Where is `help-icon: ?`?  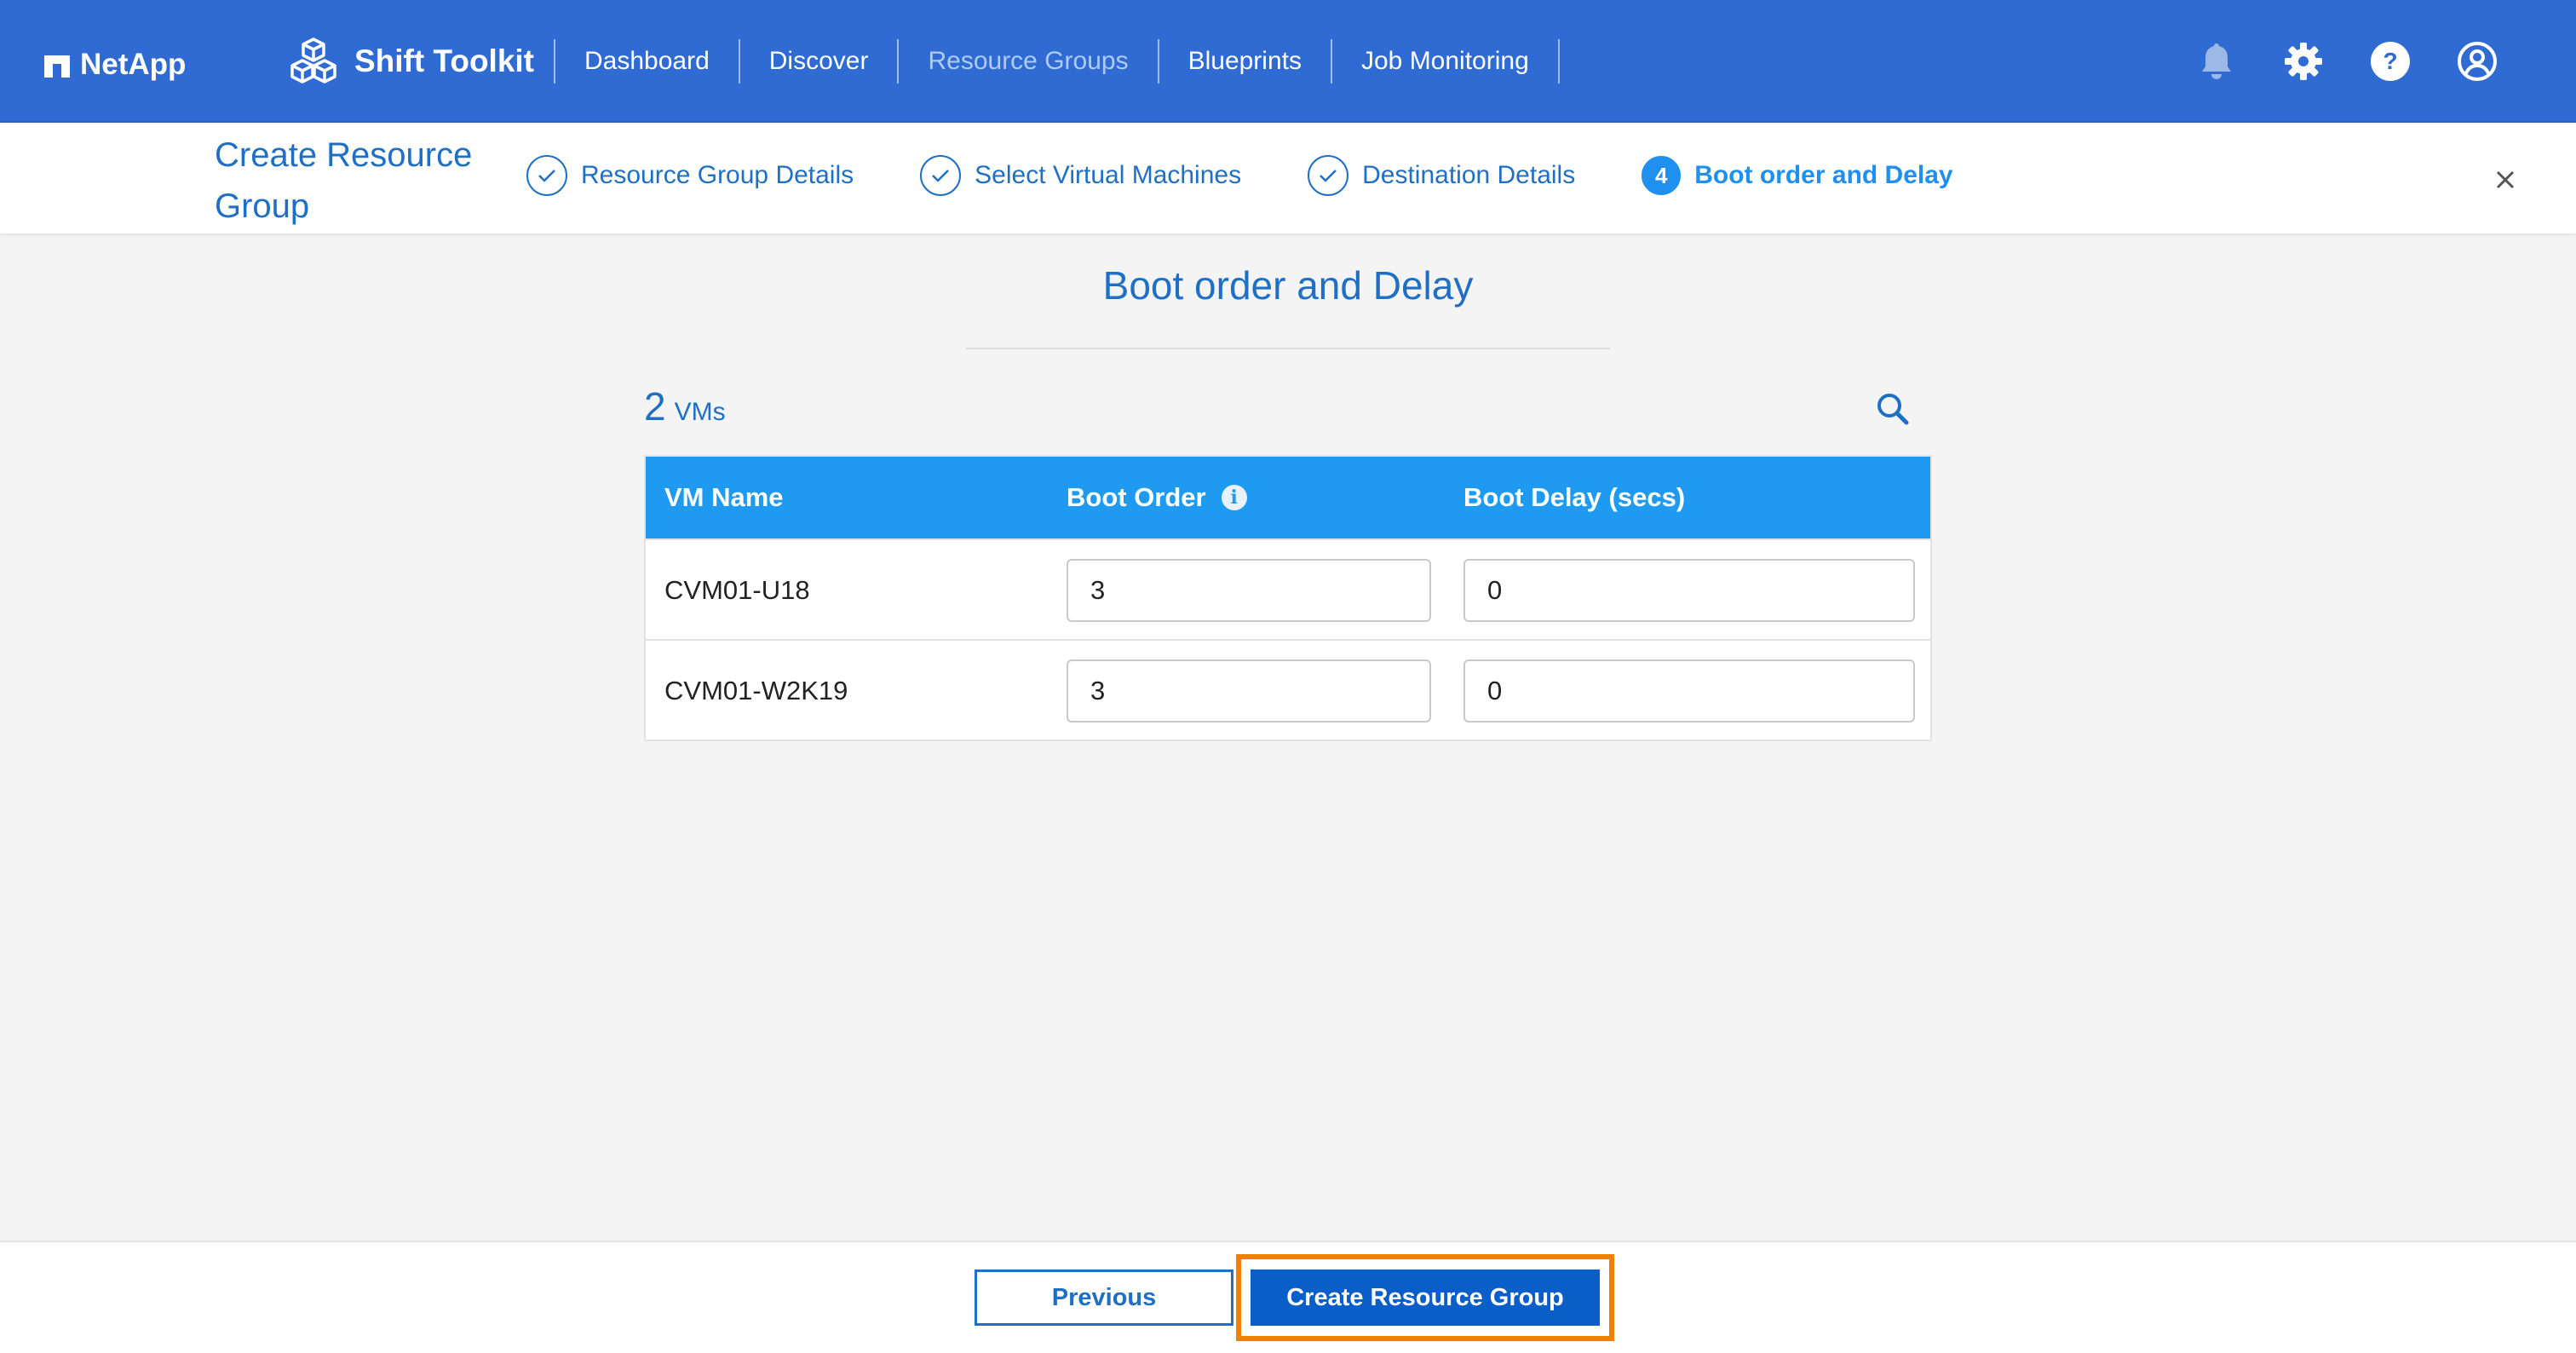 help-icon: ? is located at coordinates (2390, 61).